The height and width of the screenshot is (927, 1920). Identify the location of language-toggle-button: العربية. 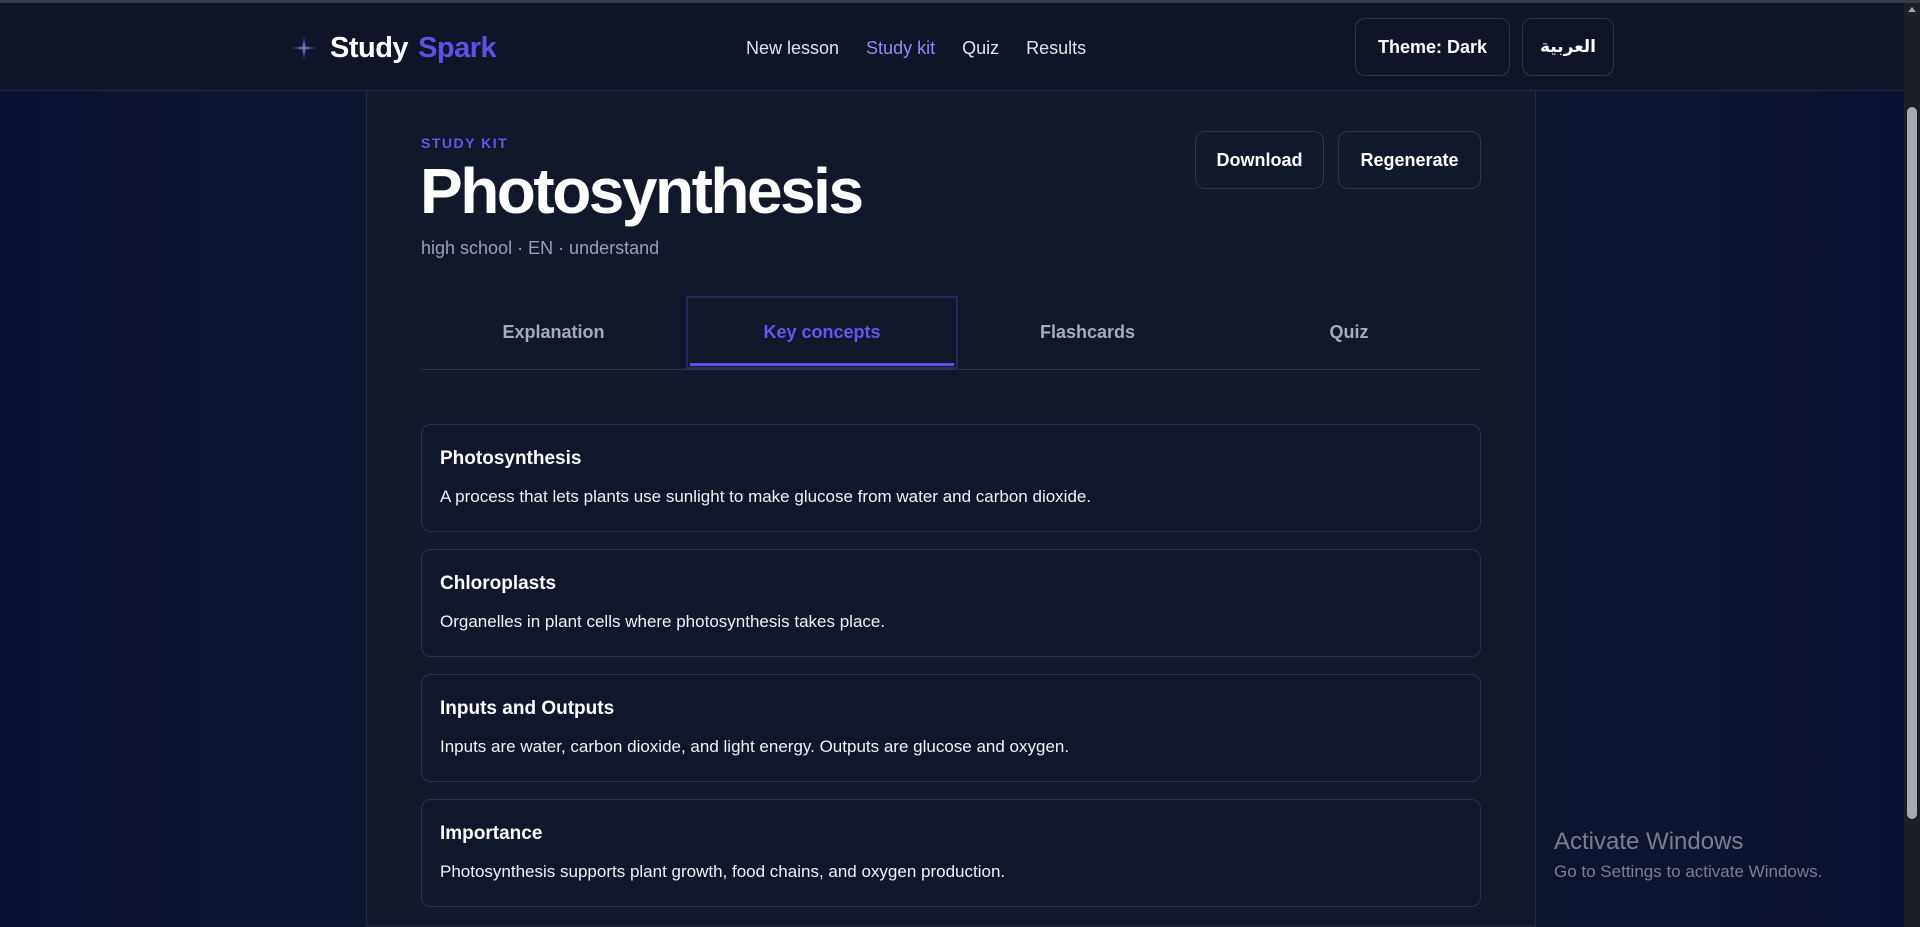
(1568, 47).